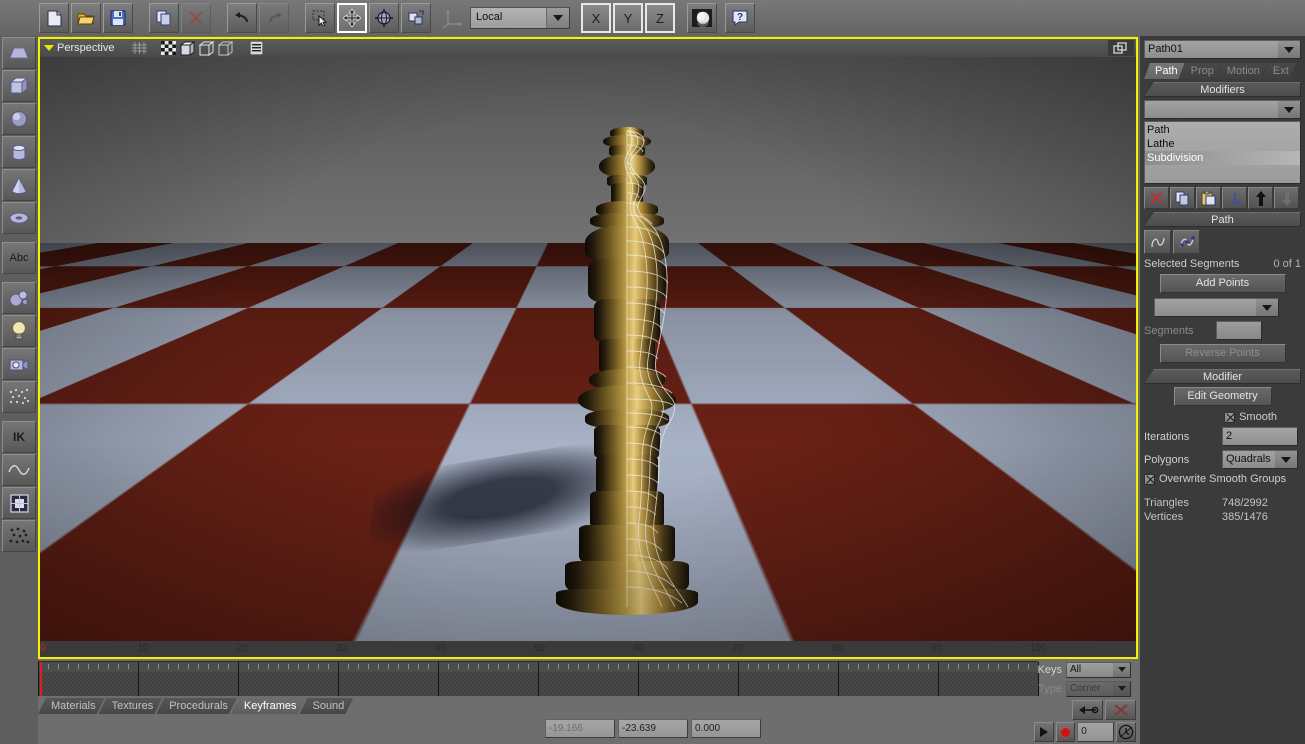  I want to click on play-button, so click(1044, 732).